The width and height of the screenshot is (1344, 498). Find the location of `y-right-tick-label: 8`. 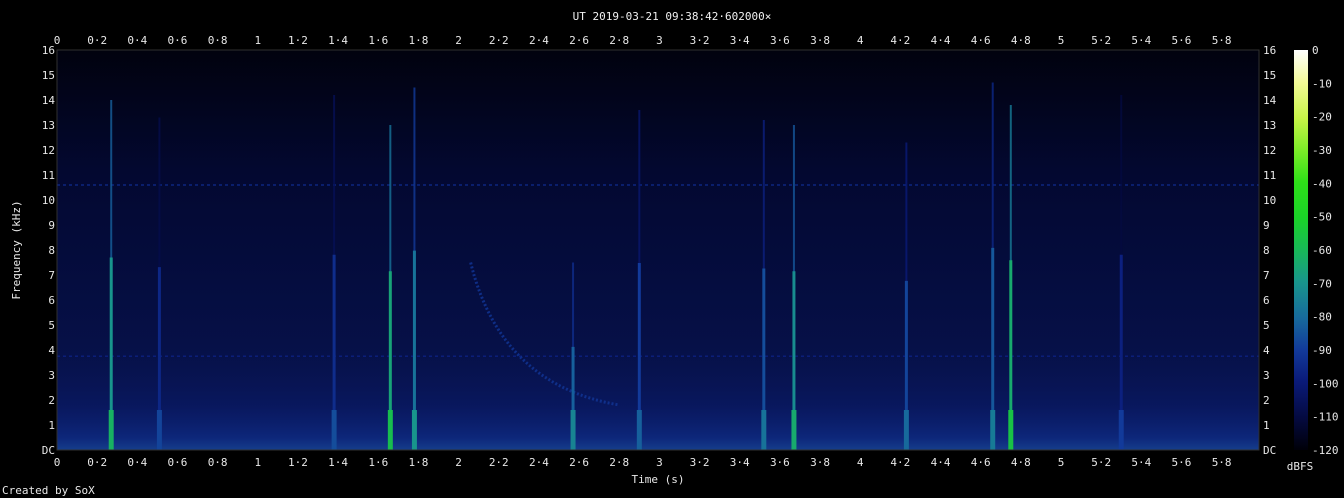

y-right-tick-label: 8 is located at coordinates (1266, 250).